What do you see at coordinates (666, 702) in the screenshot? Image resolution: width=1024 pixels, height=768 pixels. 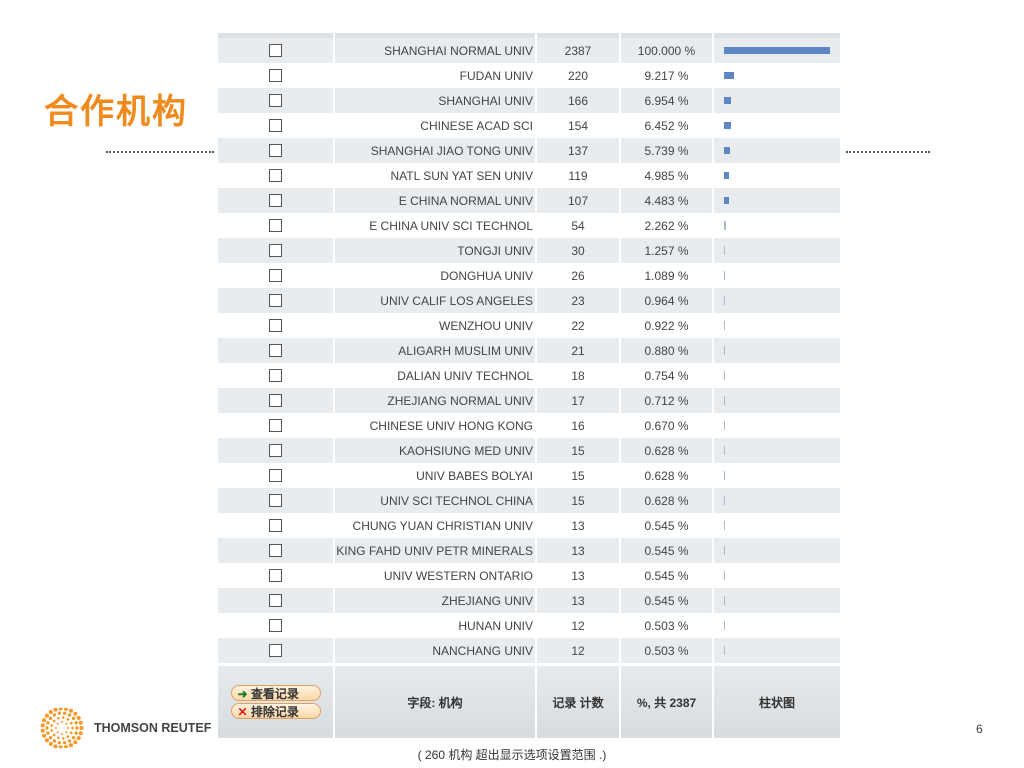 I see `percent-header: %, 共 2387` at bounding box center [666, 702].